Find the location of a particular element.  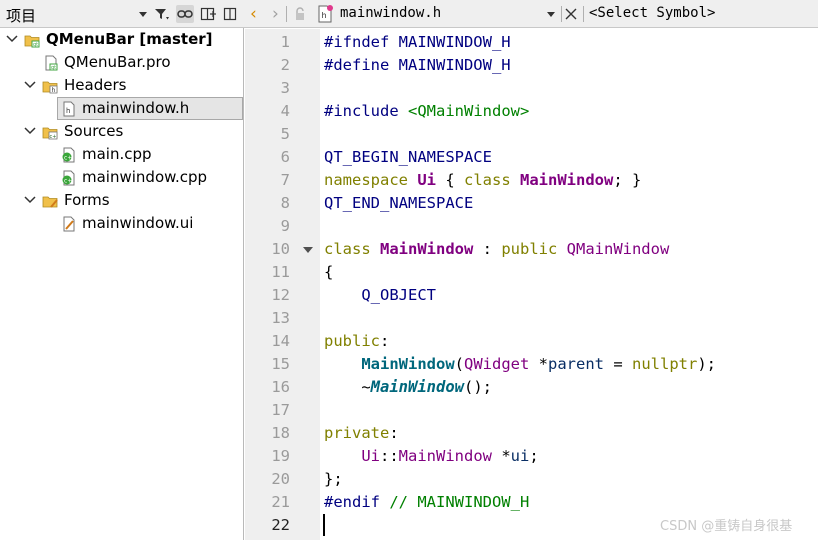

code-token: namespace is located at coordinates (371, 180).